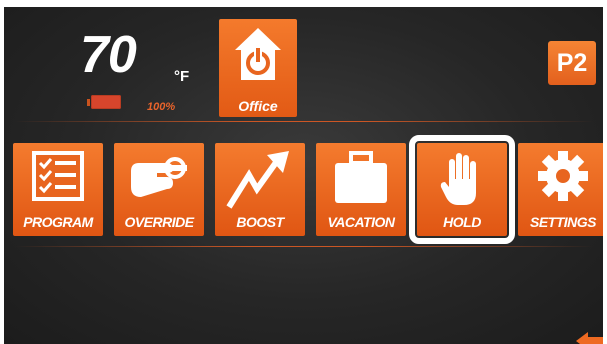  Describe the element at coordinates (361, 177) in the screenshot. I see `suitcase-icon` at that location.